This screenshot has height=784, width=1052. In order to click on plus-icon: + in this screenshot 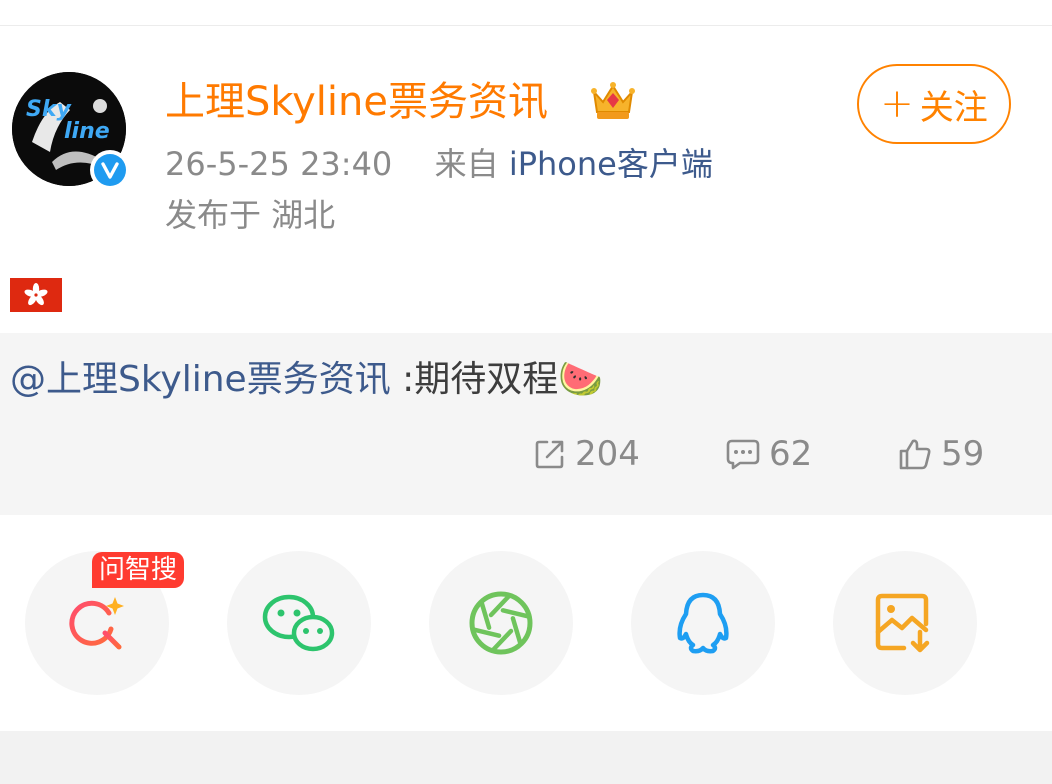, I will do `click(897, 104)`.